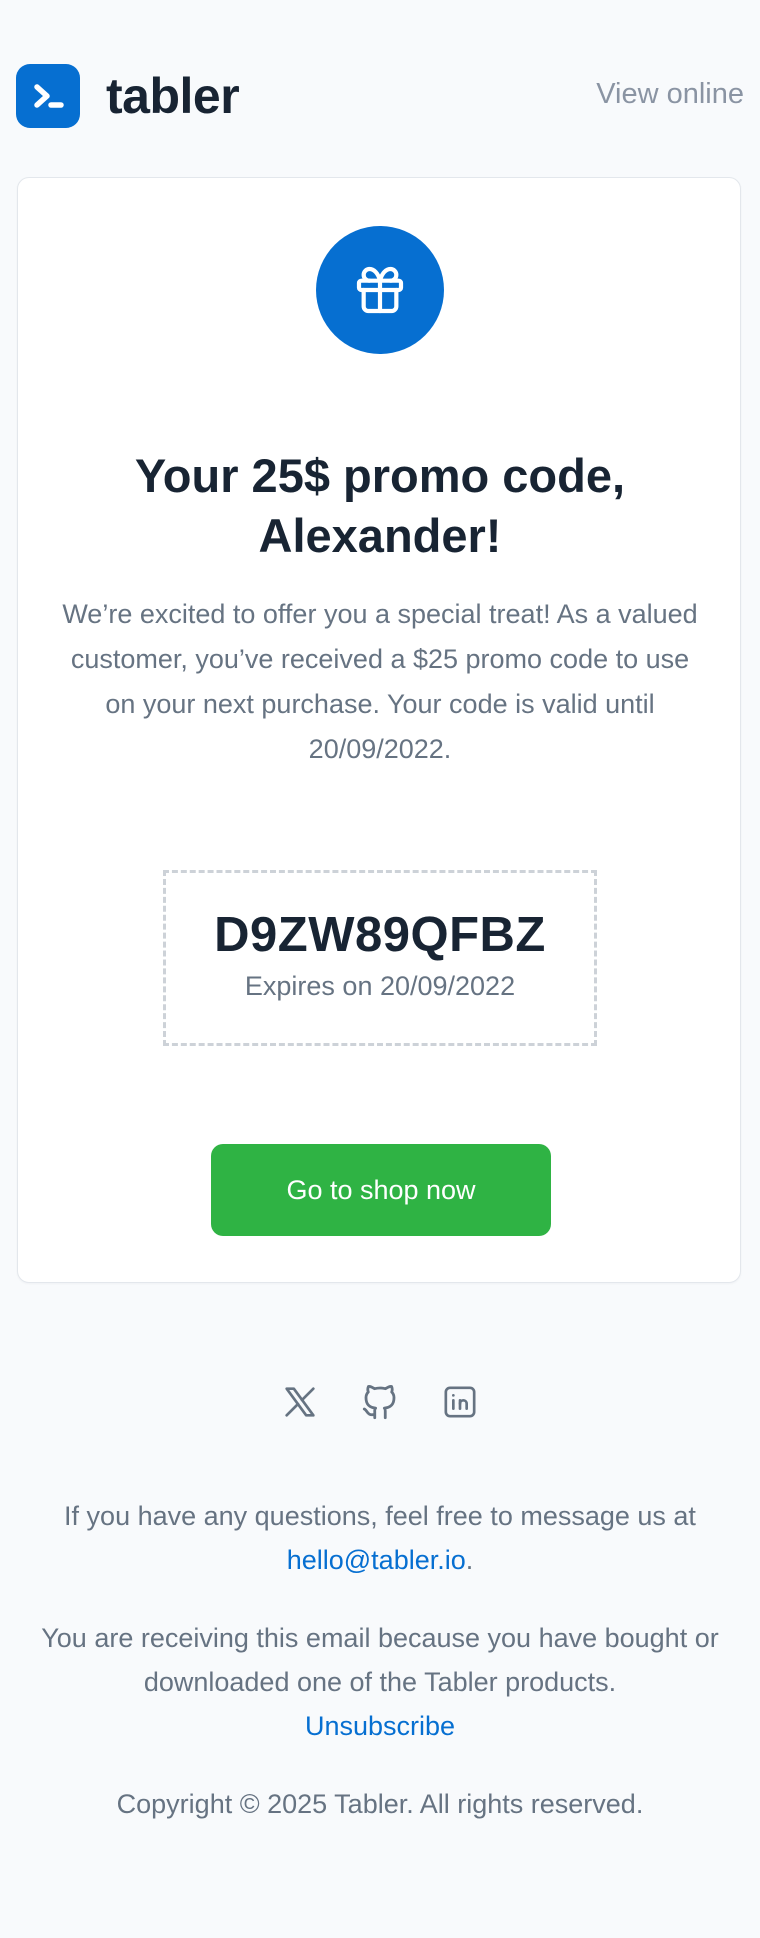 The image size is (760, 1938). What do you see at coordinates (670, 94) in the screenshot?
I see `view-online-link: View online` at bounding box center [670, 94].